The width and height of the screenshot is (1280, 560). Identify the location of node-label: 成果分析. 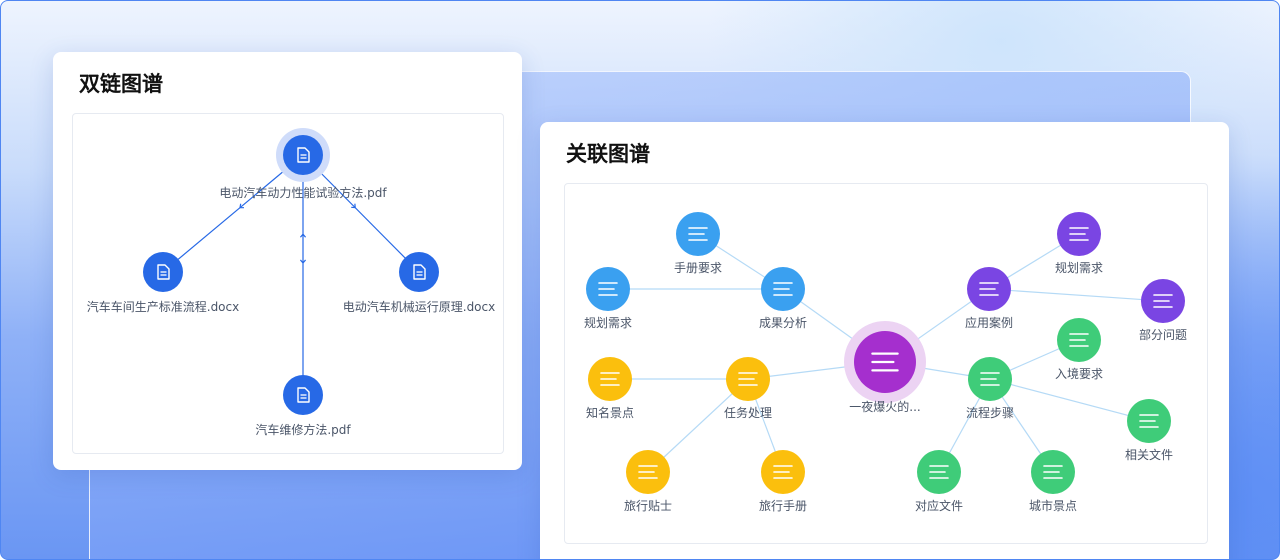
(783, 323).